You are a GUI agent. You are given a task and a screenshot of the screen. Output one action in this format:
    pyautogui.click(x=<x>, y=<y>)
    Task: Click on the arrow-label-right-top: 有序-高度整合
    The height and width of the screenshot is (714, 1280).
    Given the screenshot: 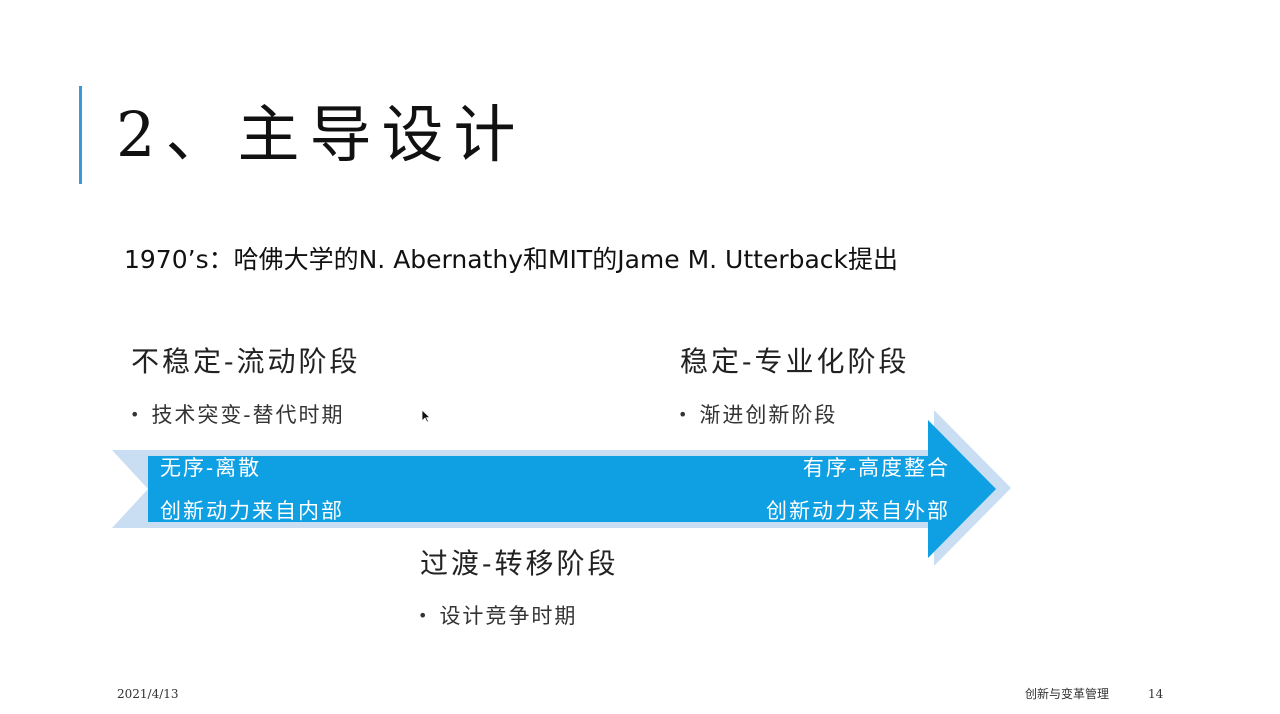 What is the action you would take?
    pyautogui.click(x=876, y=468)
    